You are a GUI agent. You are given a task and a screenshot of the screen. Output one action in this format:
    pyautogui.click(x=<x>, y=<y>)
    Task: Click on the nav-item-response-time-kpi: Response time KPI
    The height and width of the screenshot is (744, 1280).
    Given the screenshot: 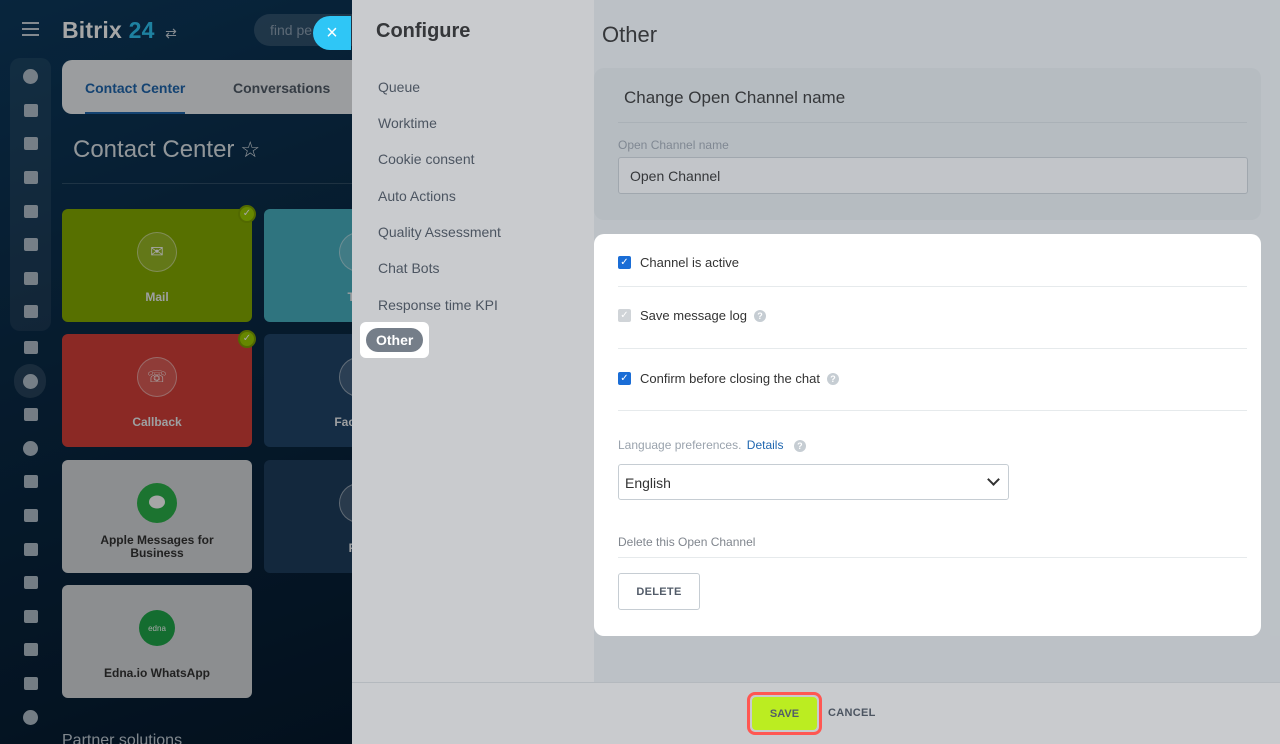 What is the action you would take?
    pyautogui.click(x=438, y=305)
    